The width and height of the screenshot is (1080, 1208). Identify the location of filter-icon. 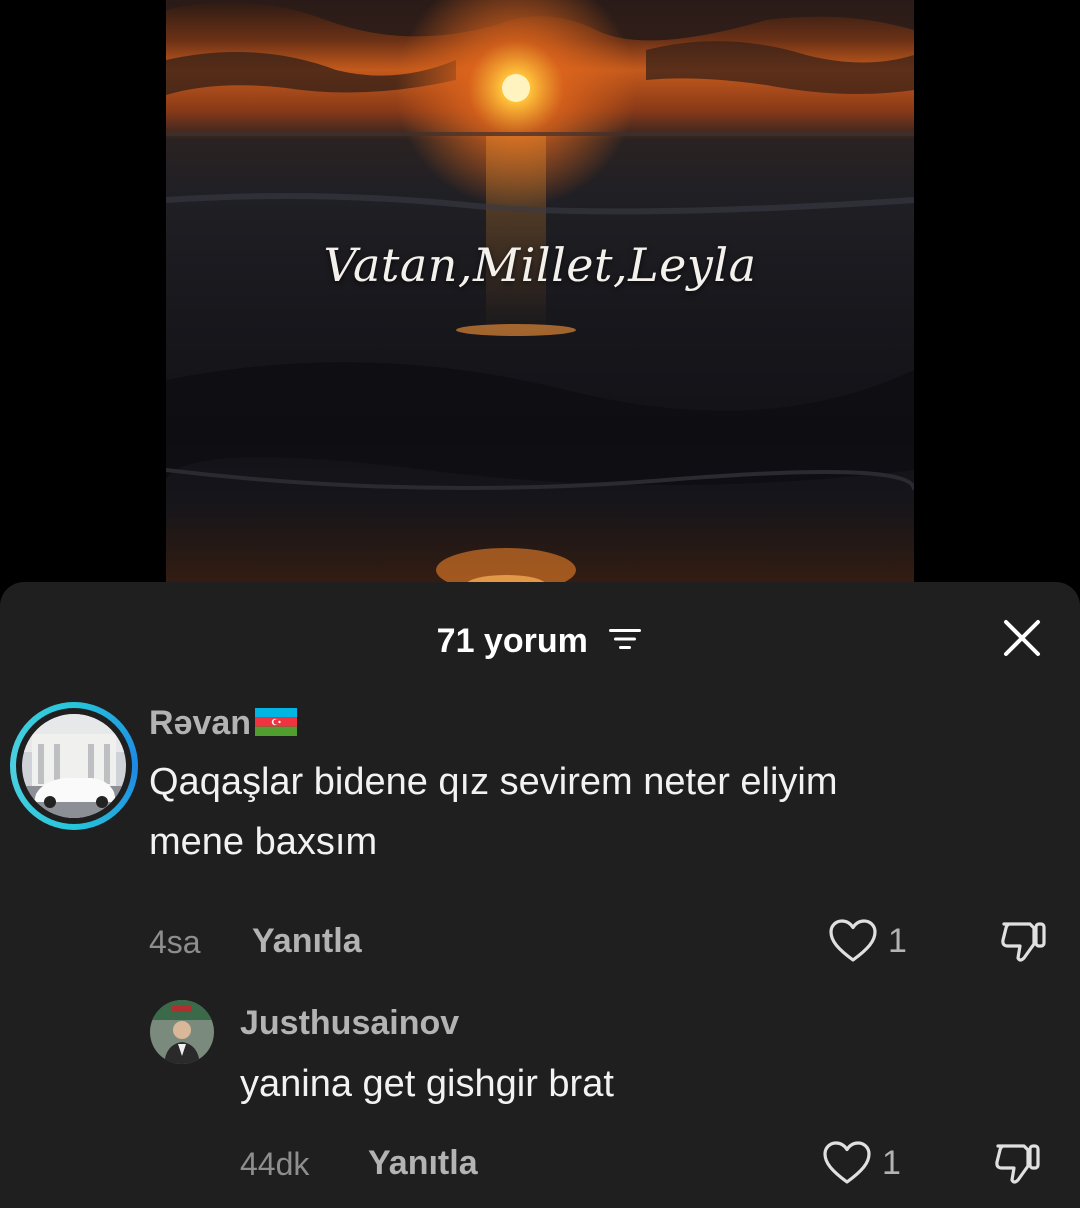
(625, 641).